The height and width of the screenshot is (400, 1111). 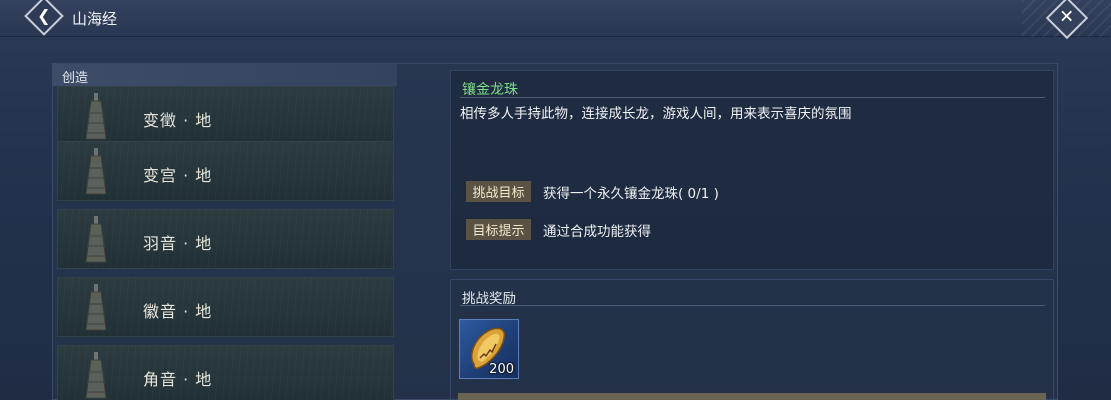 What do you see at coordinates (752, 305) in the screenshot?
I see `reward-divider` at bounding box center [752, 305].